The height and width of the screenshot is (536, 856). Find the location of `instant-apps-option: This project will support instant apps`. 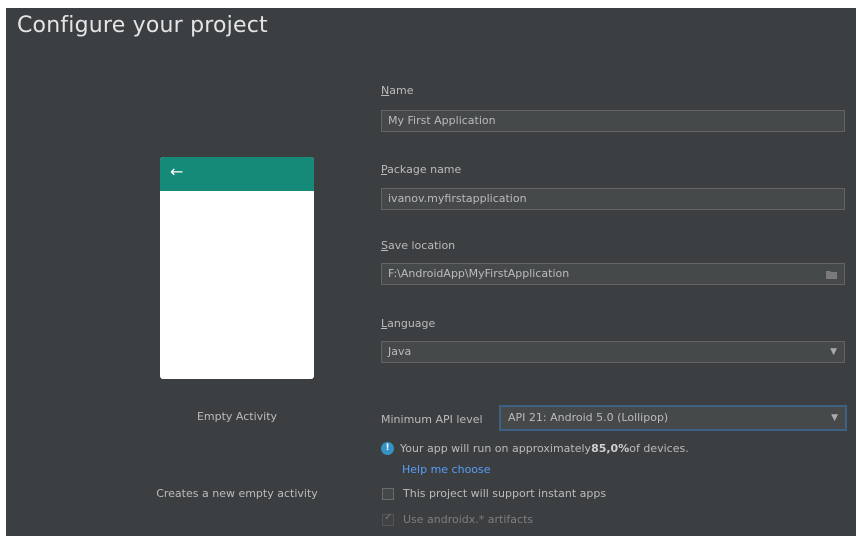

instant-apps-option: This project will support instant apps is located at coordinates (494, 493).